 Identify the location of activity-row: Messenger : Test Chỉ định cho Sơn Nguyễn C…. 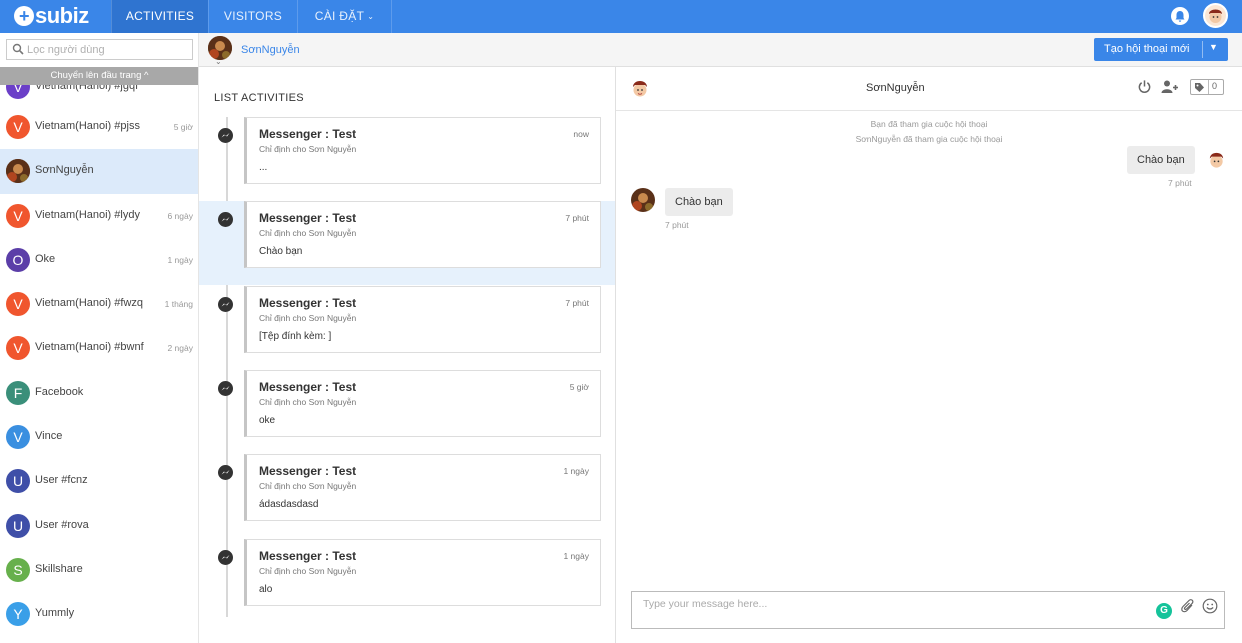
(407, 243).